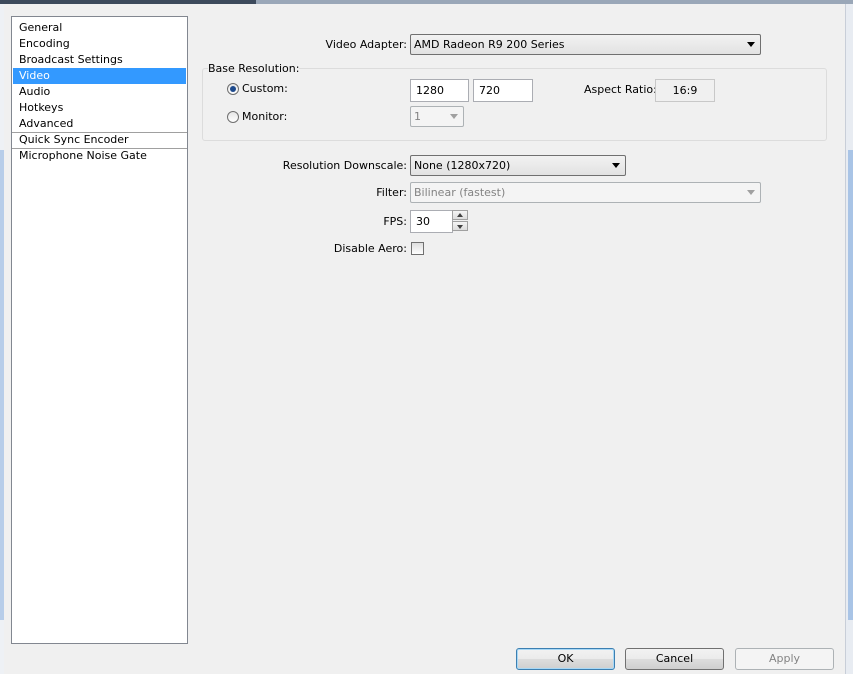  Describe the element at coordinates (784, 659) in the screenshot. I see `apply-button: Apply` at that location.